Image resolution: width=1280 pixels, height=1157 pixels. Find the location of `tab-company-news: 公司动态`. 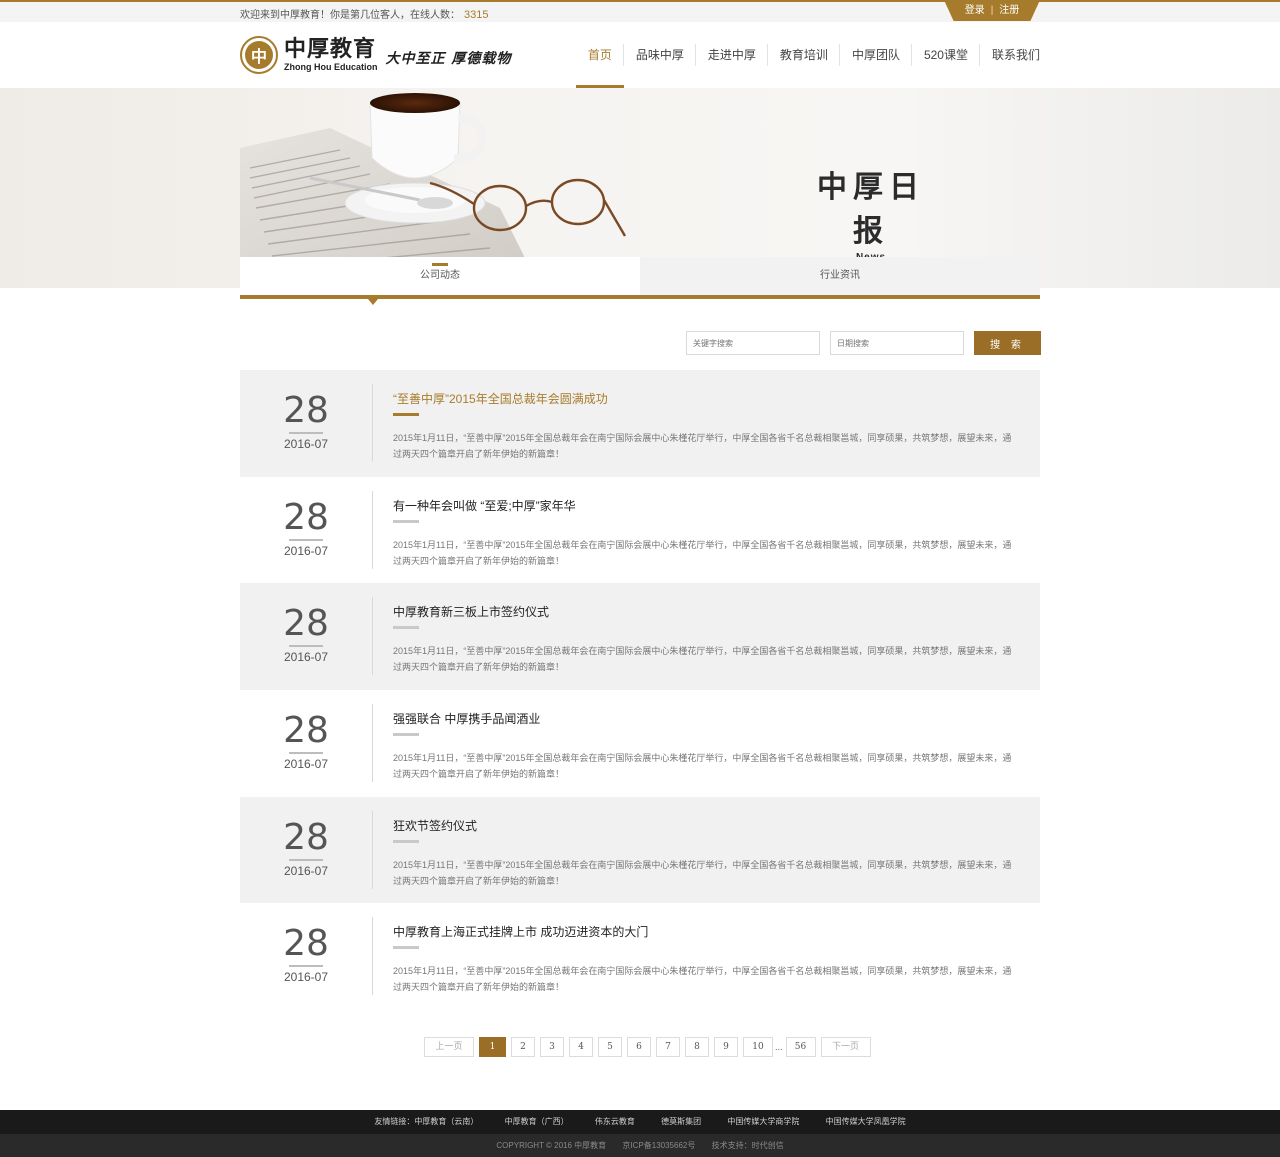

tab-company-news: 公司动态 is located at coordinates (440, 276).